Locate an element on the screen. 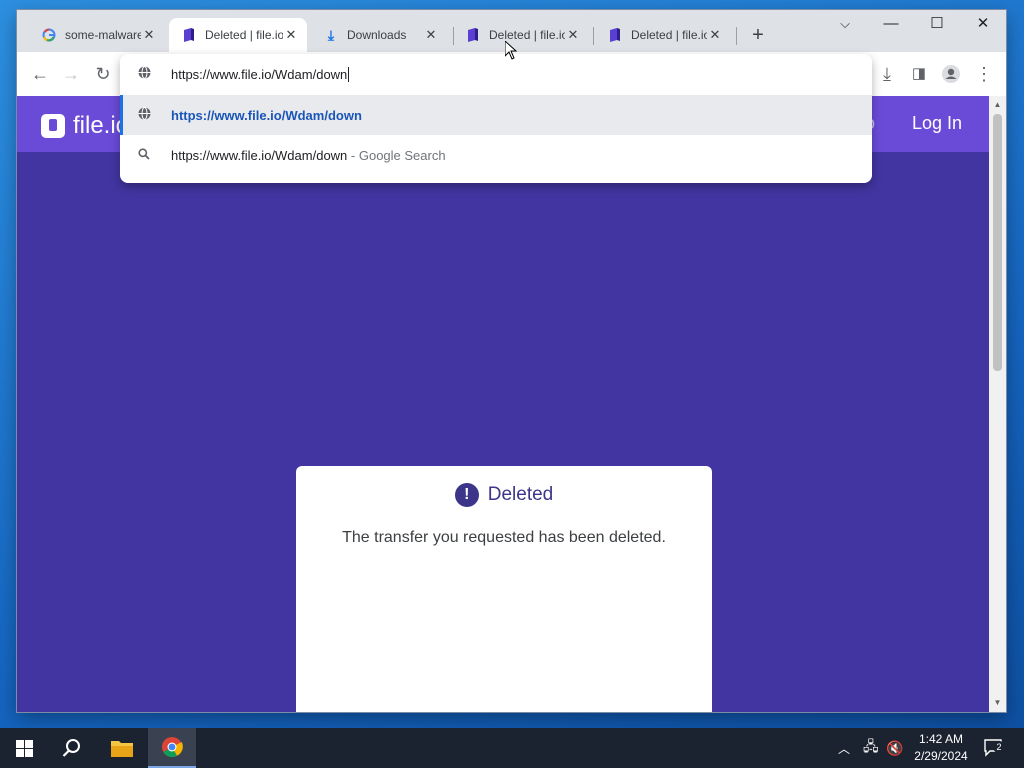  back-arrow-icon: ← is located at coordinates (40, 74).